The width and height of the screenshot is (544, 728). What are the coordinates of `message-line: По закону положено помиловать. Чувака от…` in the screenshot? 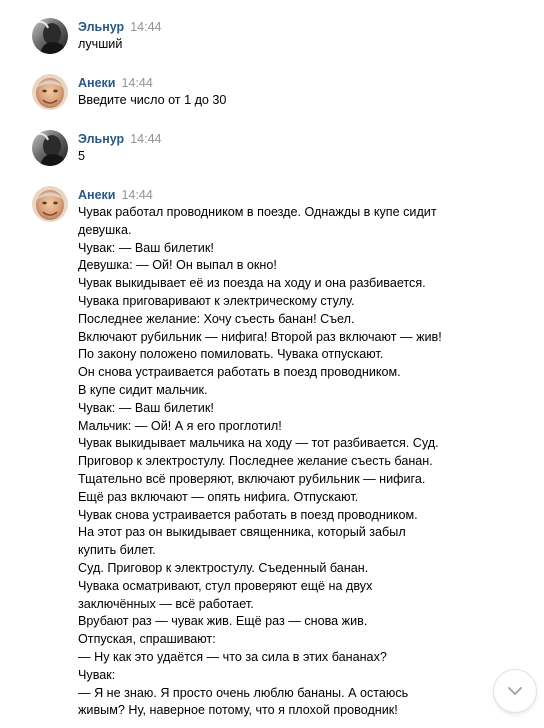 It's located at (231, 354).